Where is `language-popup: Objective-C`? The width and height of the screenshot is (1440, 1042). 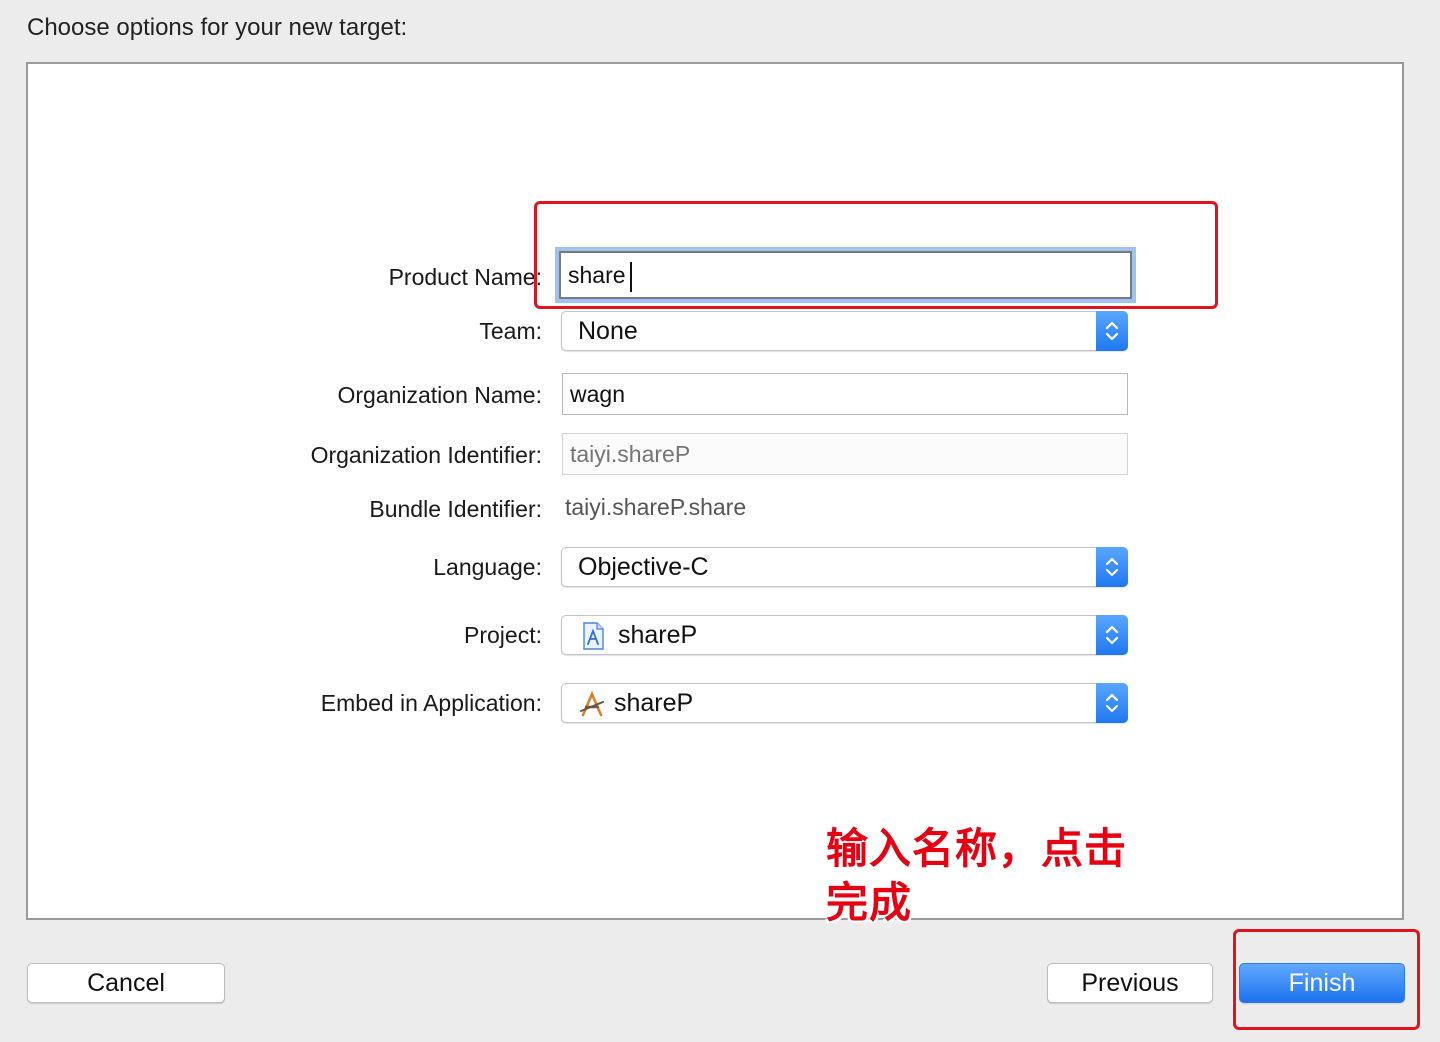 language-popup: Objective-C is located at coordinates (844, 567).